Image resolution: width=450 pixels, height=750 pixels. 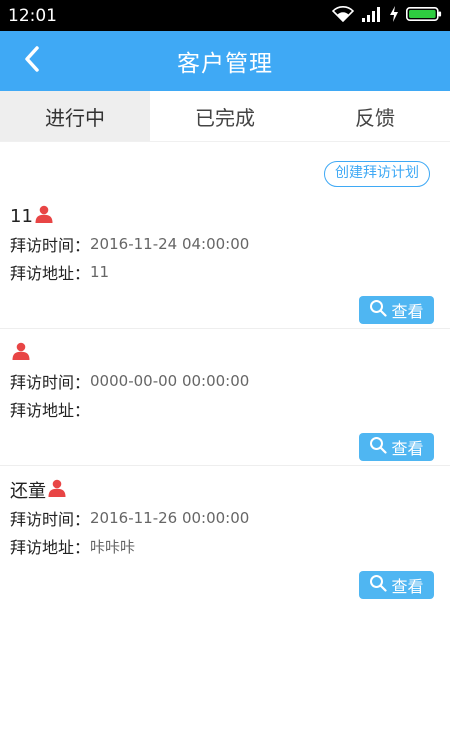 What do you see at coordinates (424, 16) in the screenshot?
I see `battery-icon` at bounding box center [424, 16].